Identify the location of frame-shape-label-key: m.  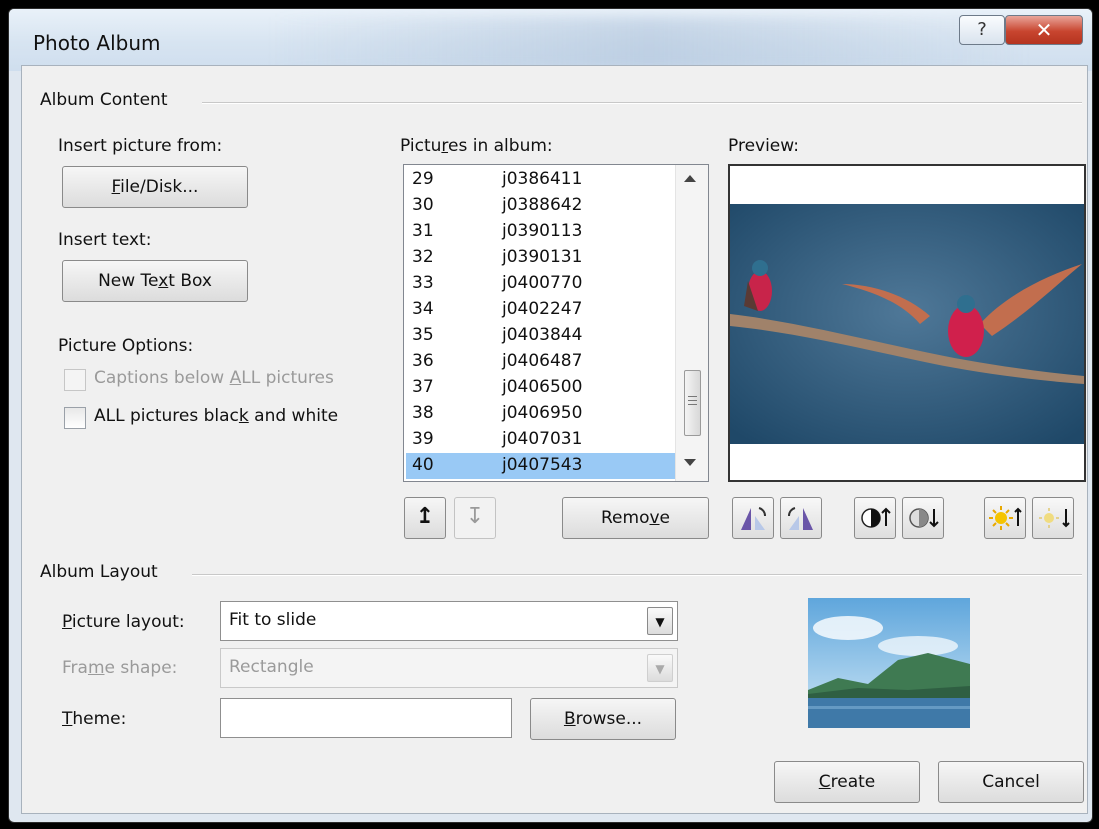
(96, 668).